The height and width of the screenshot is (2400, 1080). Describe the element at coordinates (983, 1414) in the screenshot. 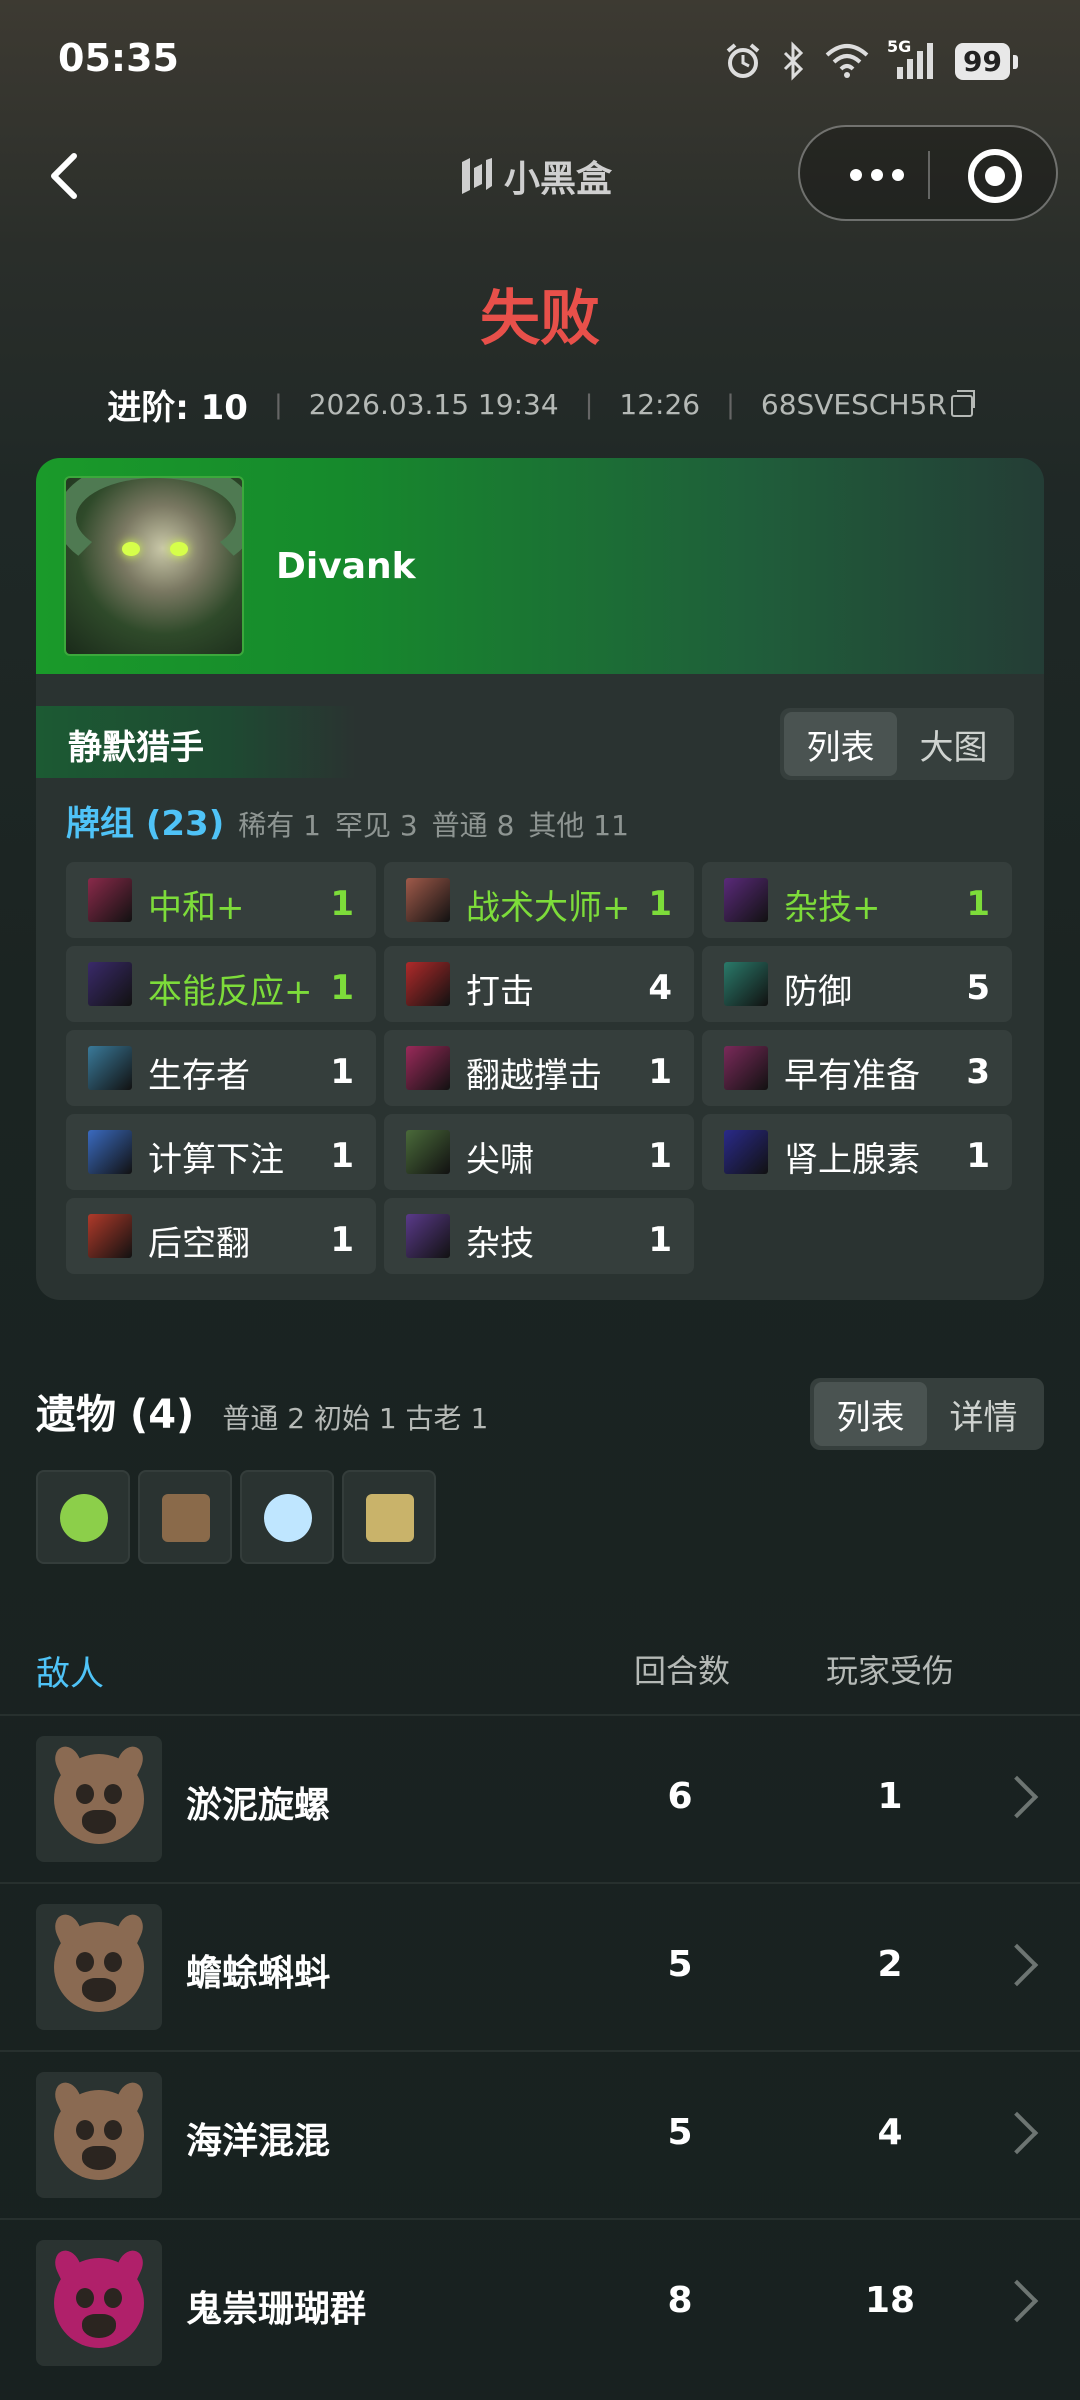

I see `relic-view-detail-button: 详情` at that location.